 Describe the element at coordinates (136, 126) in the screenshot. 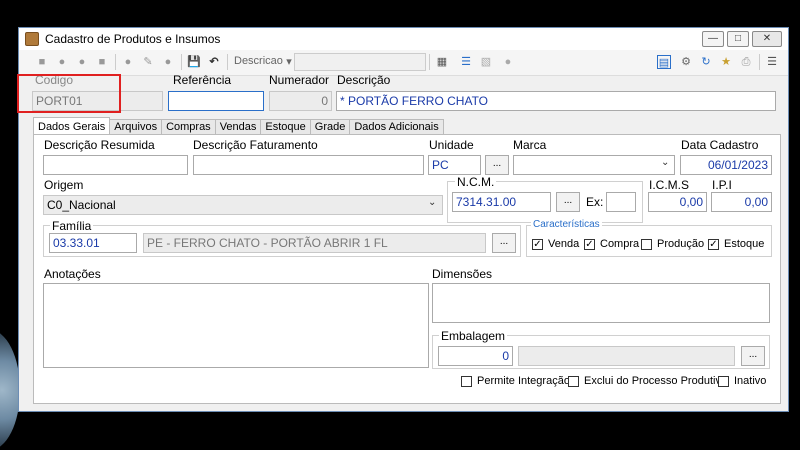

I see `tab-arquivos: Arquivos` at that location.